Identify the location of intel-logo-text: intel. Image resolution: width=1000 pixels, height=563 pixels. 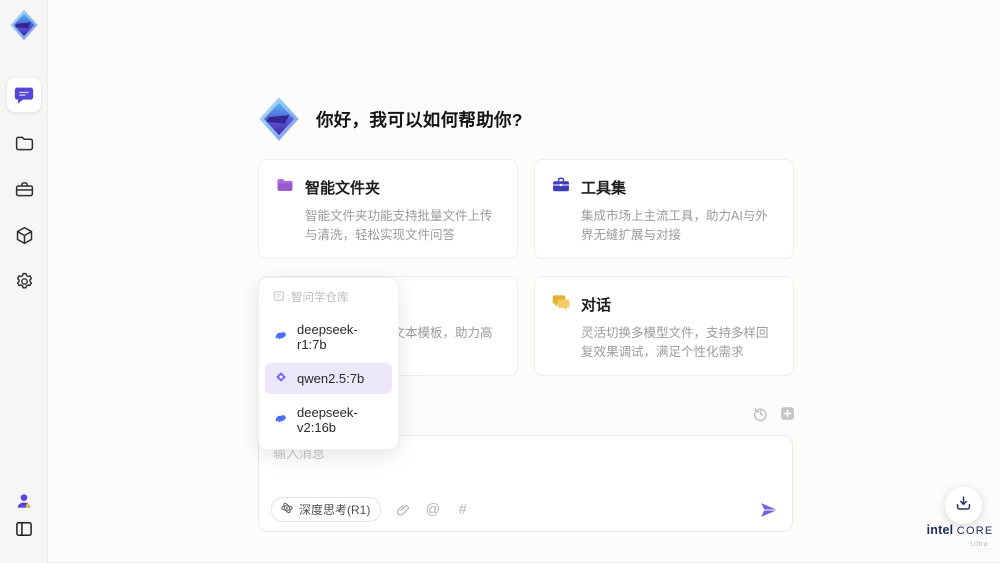
(940, 530).